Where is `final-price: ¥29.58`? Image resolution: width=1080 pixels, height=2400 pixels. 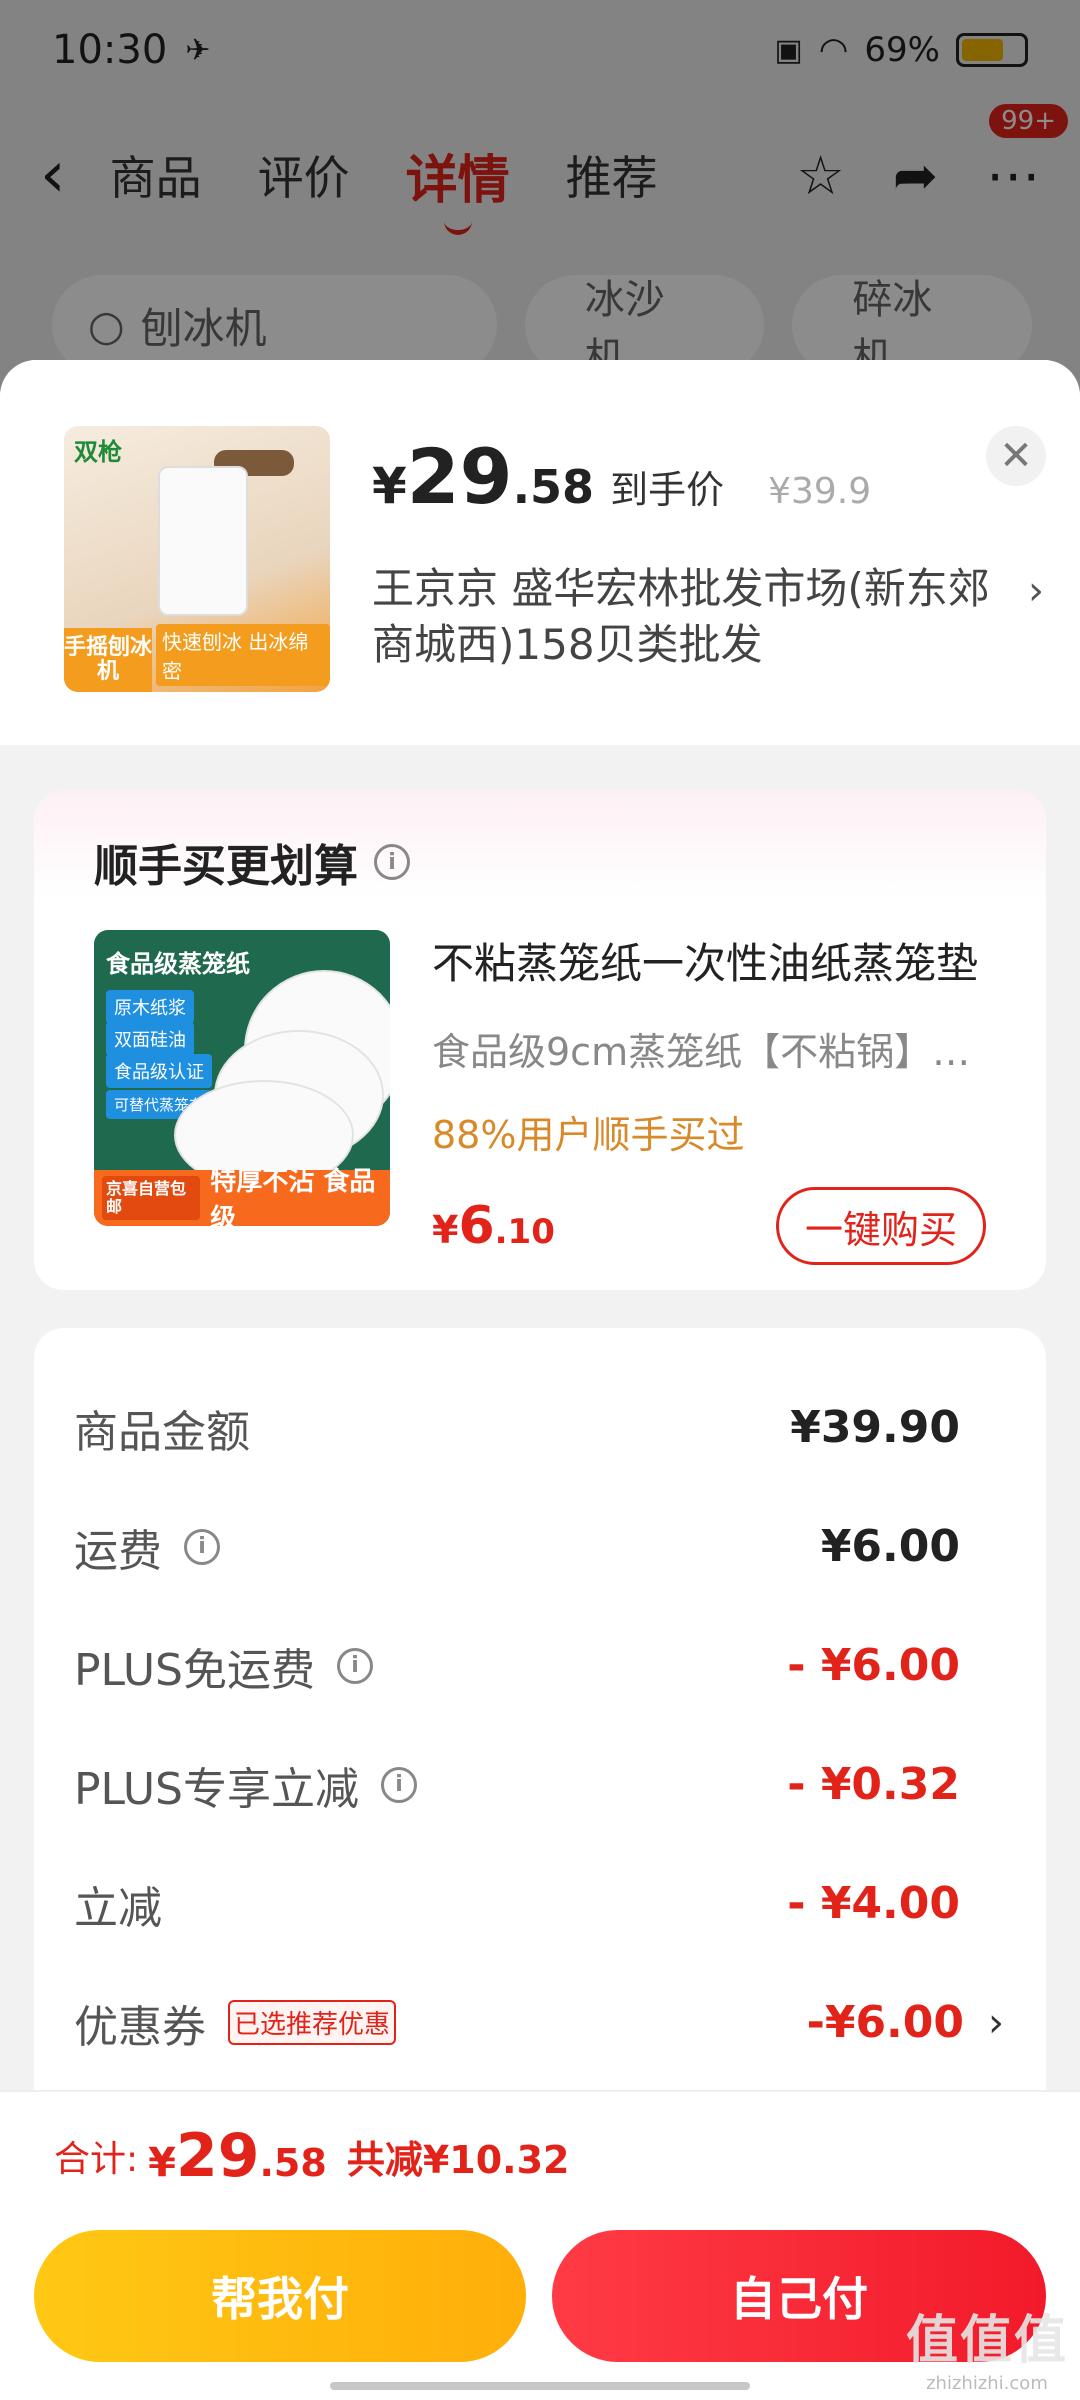 final-price: ¥29.58 is located at coordinates (483, 476).